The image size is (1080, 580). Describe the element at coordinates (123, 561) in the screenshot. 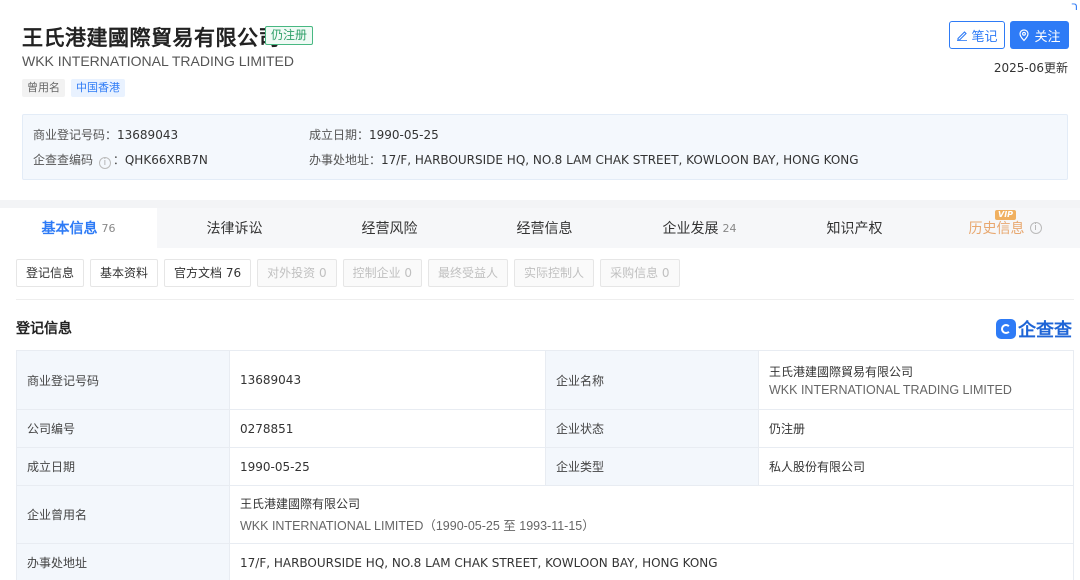

I see `address-label: 办事处地址` at that location.